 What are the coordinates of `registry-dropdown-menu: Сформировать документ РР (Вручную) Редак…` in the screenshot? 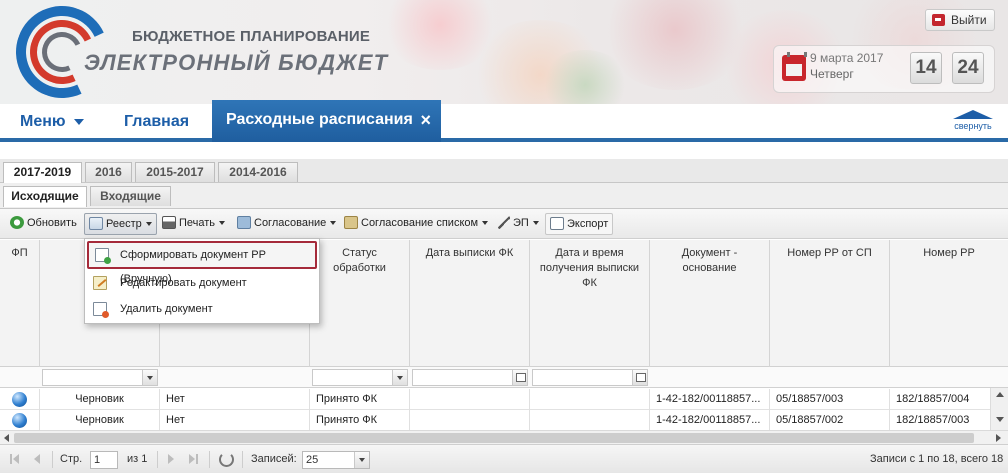 It's located at (202, 281).